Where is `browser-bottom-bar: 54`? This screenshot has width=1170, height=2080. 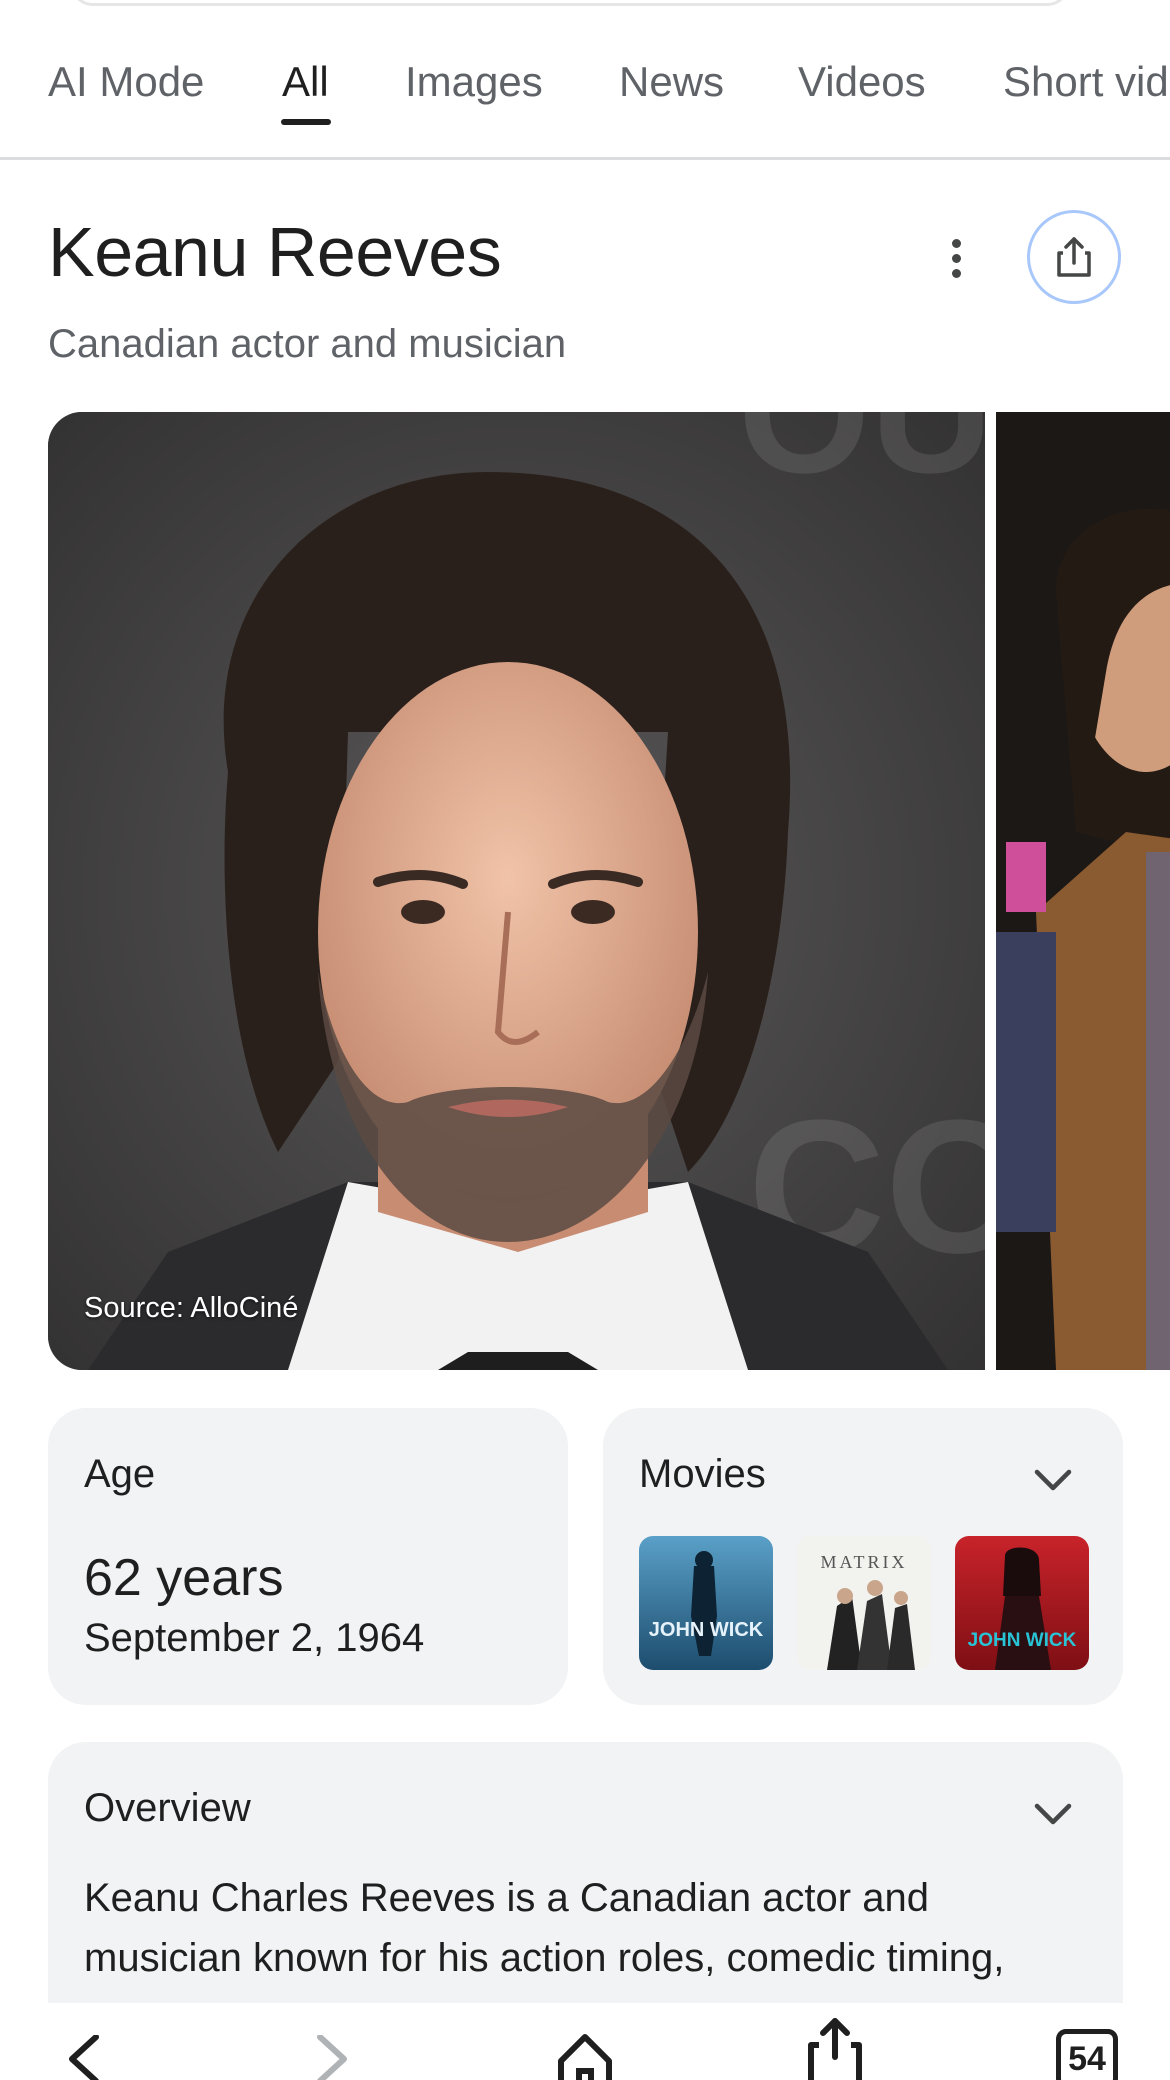 browser-bottom-bar: 54 is located at coordinates (585, 2041).